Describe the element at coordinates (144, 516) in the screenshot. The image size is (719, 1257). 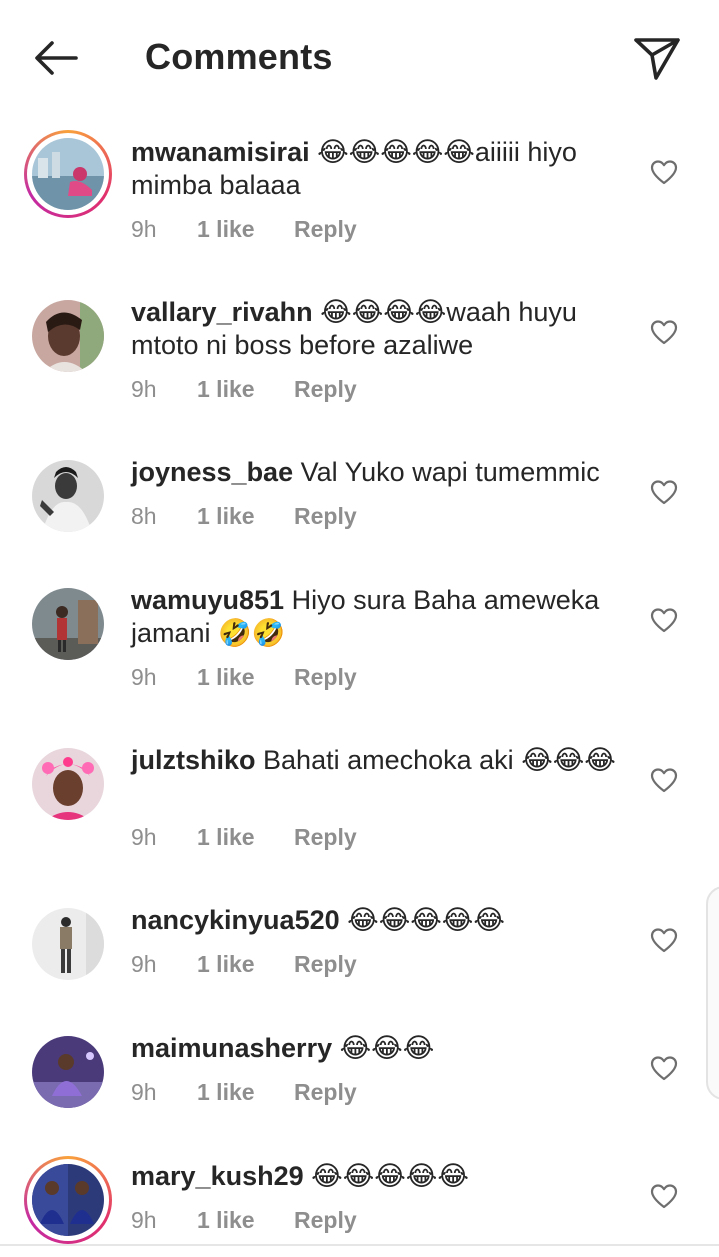
I see `comment-time: 8h` at that location.